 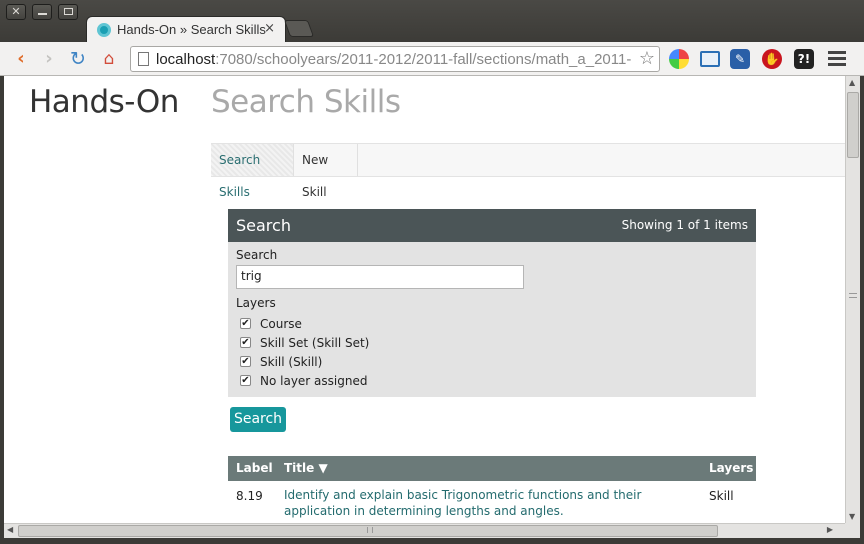 I want to click on row-layers: Skill, so click(x=721, y=496).